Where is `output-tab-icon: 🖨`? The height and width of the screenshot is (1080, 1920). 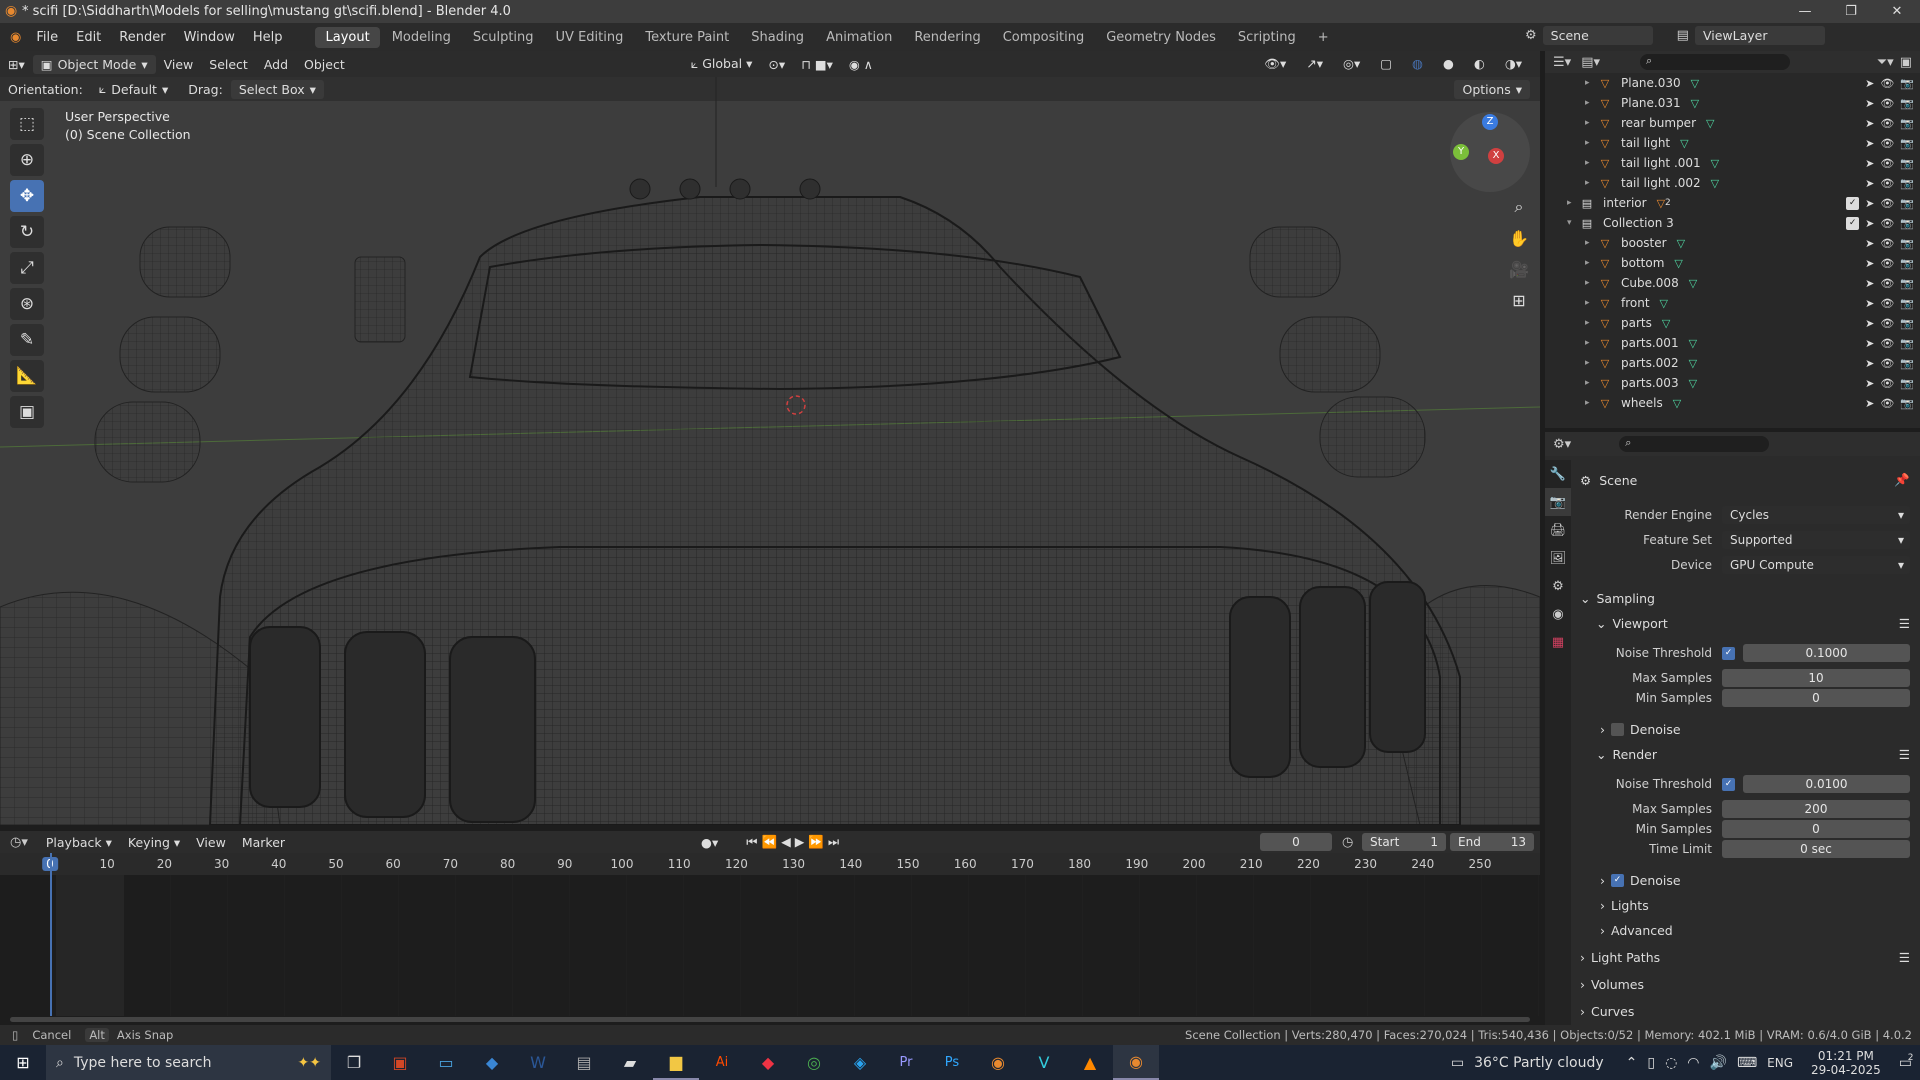 output-tab-icon: 🖨 is located at coordinates (1558, 530).